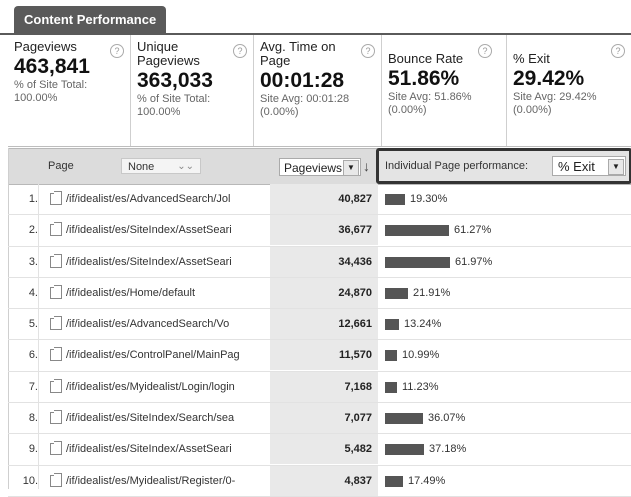  I want to click on pageviews-value: 7,168, so click(358, 386).